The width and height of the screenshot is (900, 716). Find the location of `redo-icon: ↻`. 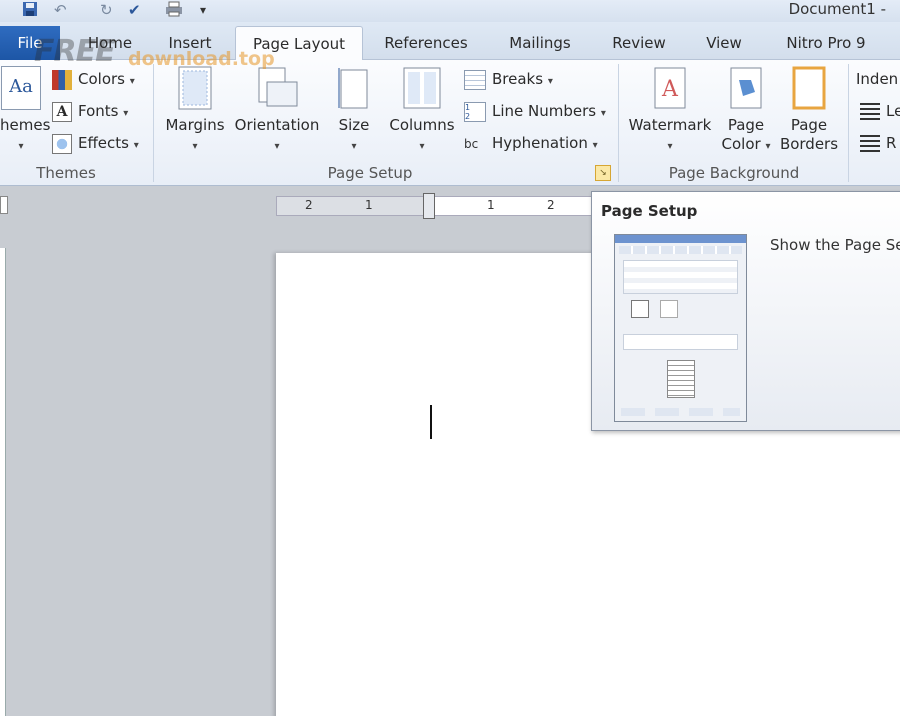

redo-icon: ↻ is located at coordinates (106, 10).